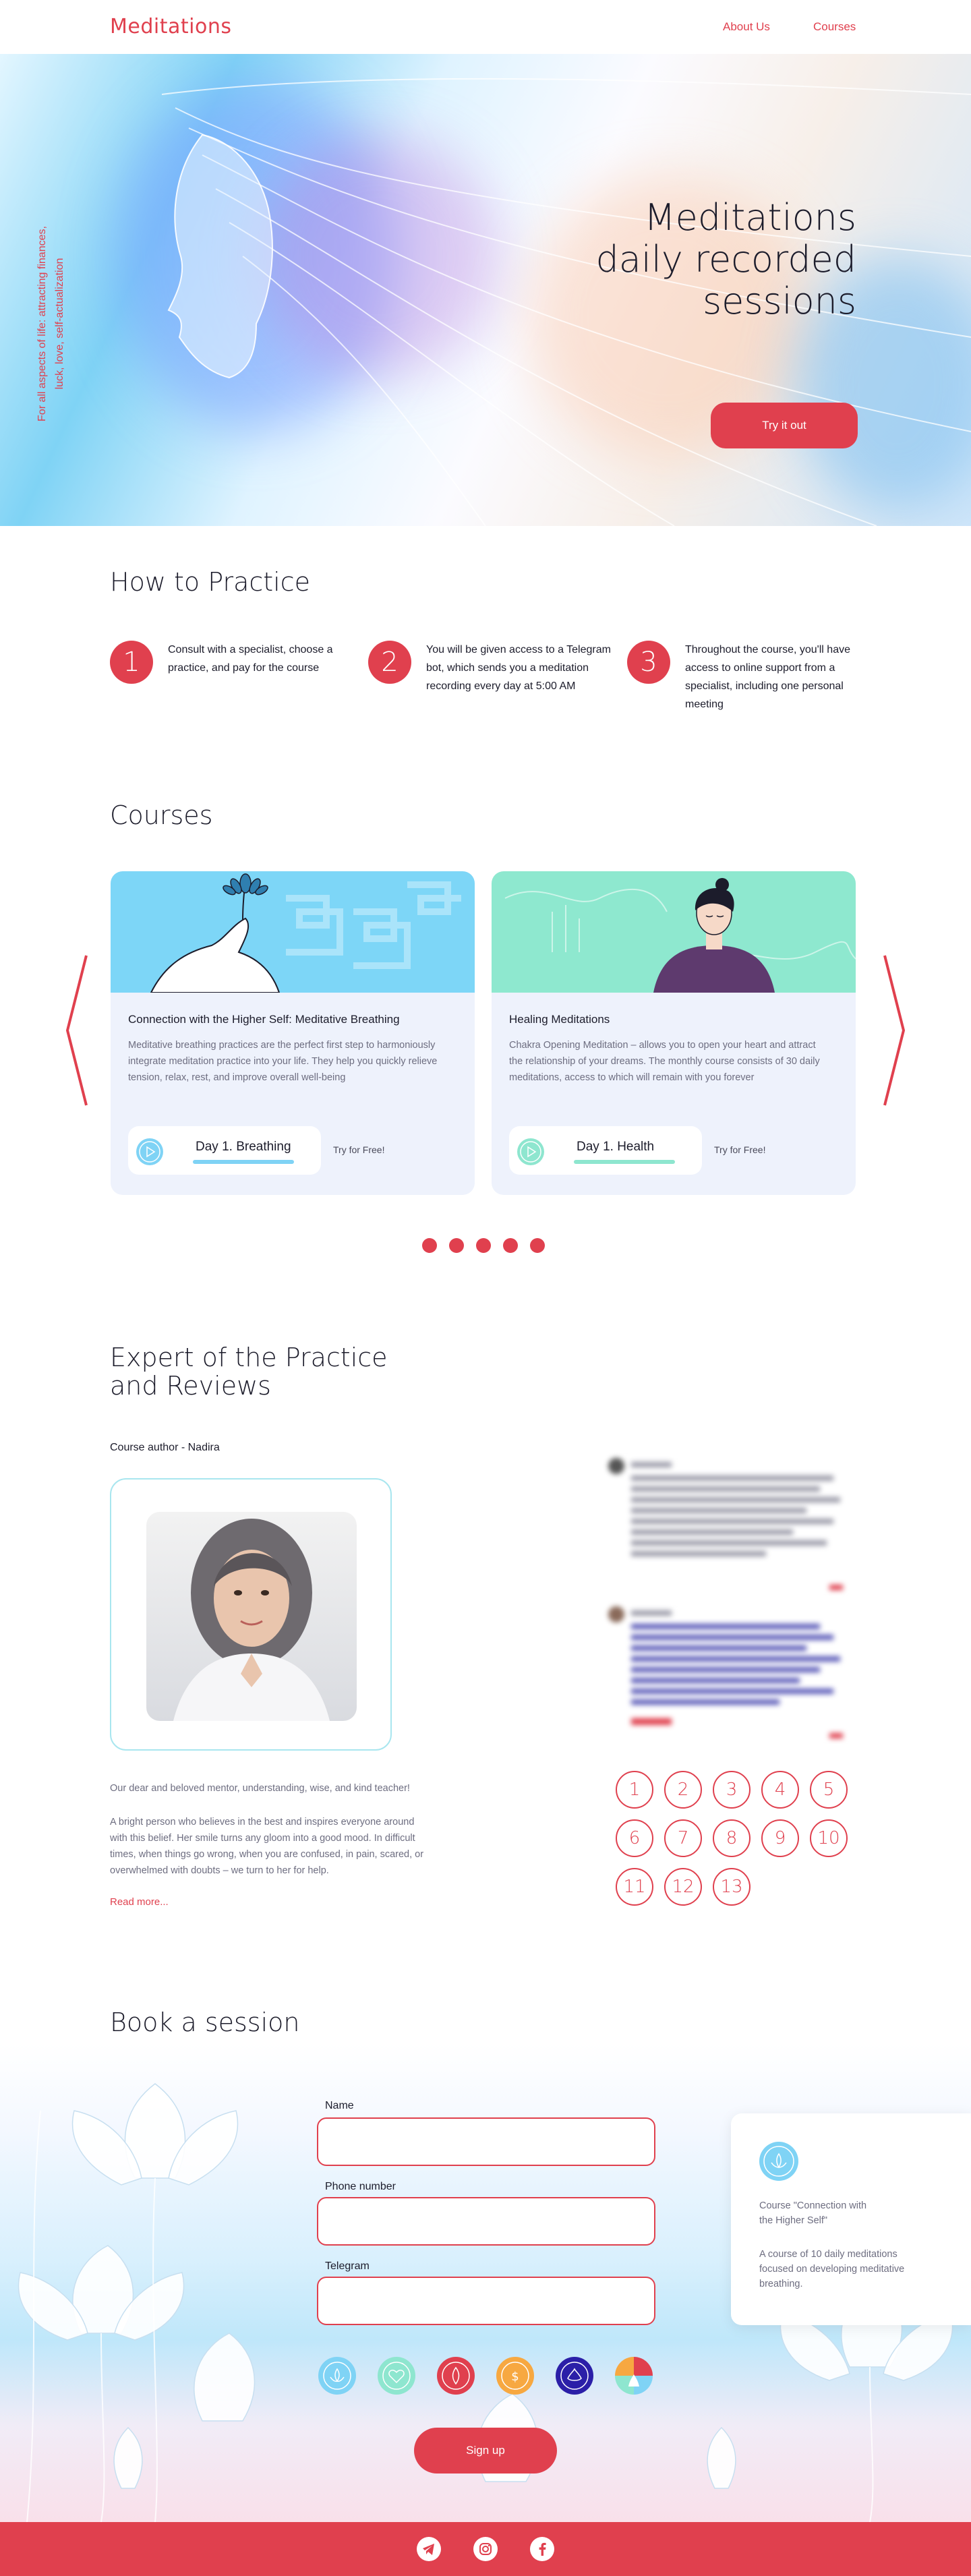 The height and width of the screenshot is (2576, 971). What do you see at coordinates (486, 2141) in the screenshot?
I see `name-field` at bounding box center [486, 2141].